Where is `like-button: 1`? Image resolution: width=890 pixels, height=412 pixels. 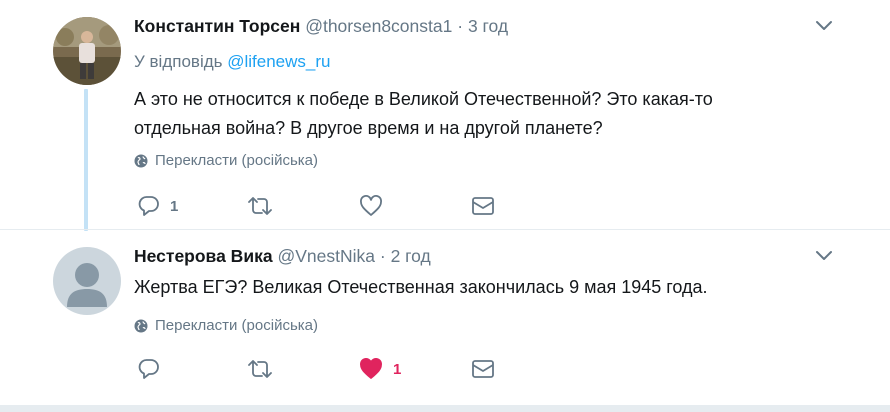 like-button: 1 is located at coordinates (380, 369).